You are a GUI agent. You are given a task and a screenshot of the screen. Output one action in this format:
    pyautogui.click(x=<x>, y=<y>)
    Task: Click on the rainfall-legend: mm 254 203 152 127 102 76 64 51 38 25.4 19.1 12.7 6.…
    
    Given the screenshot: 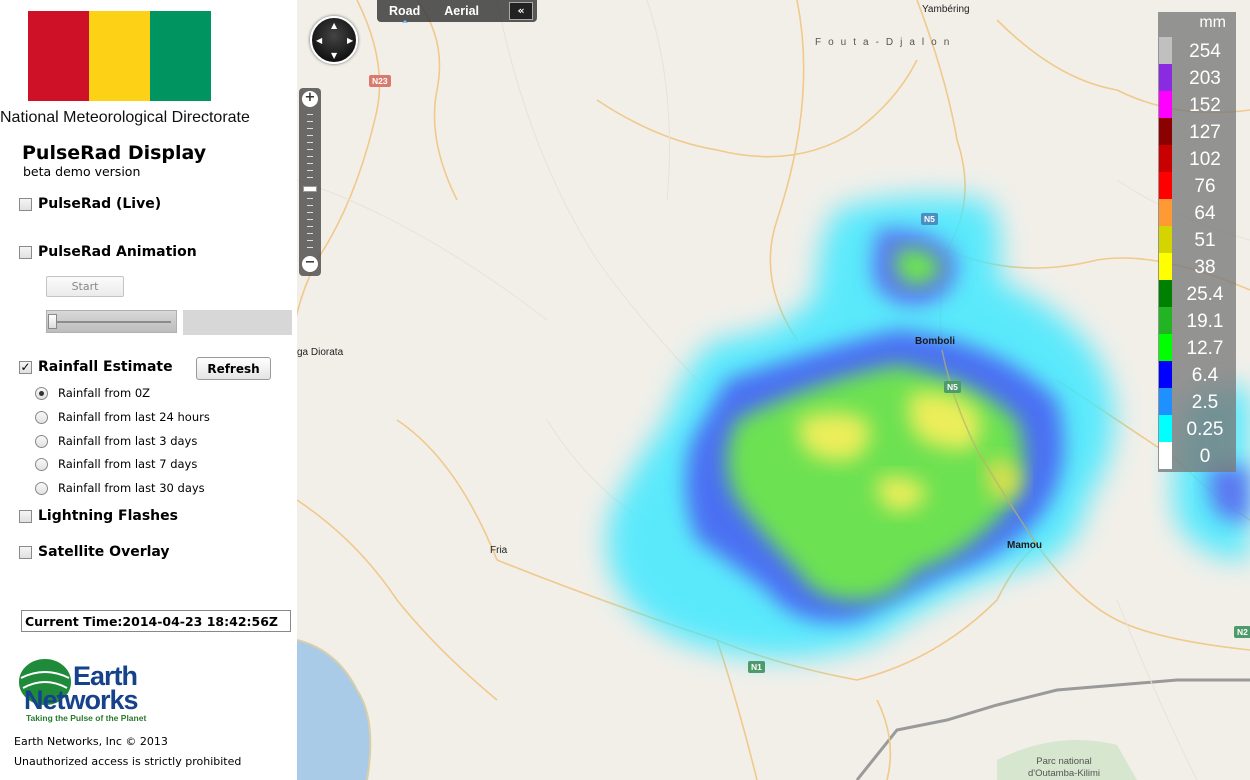 What is the action you would take?
    pyautogui.click(x=1197, y=242)
    